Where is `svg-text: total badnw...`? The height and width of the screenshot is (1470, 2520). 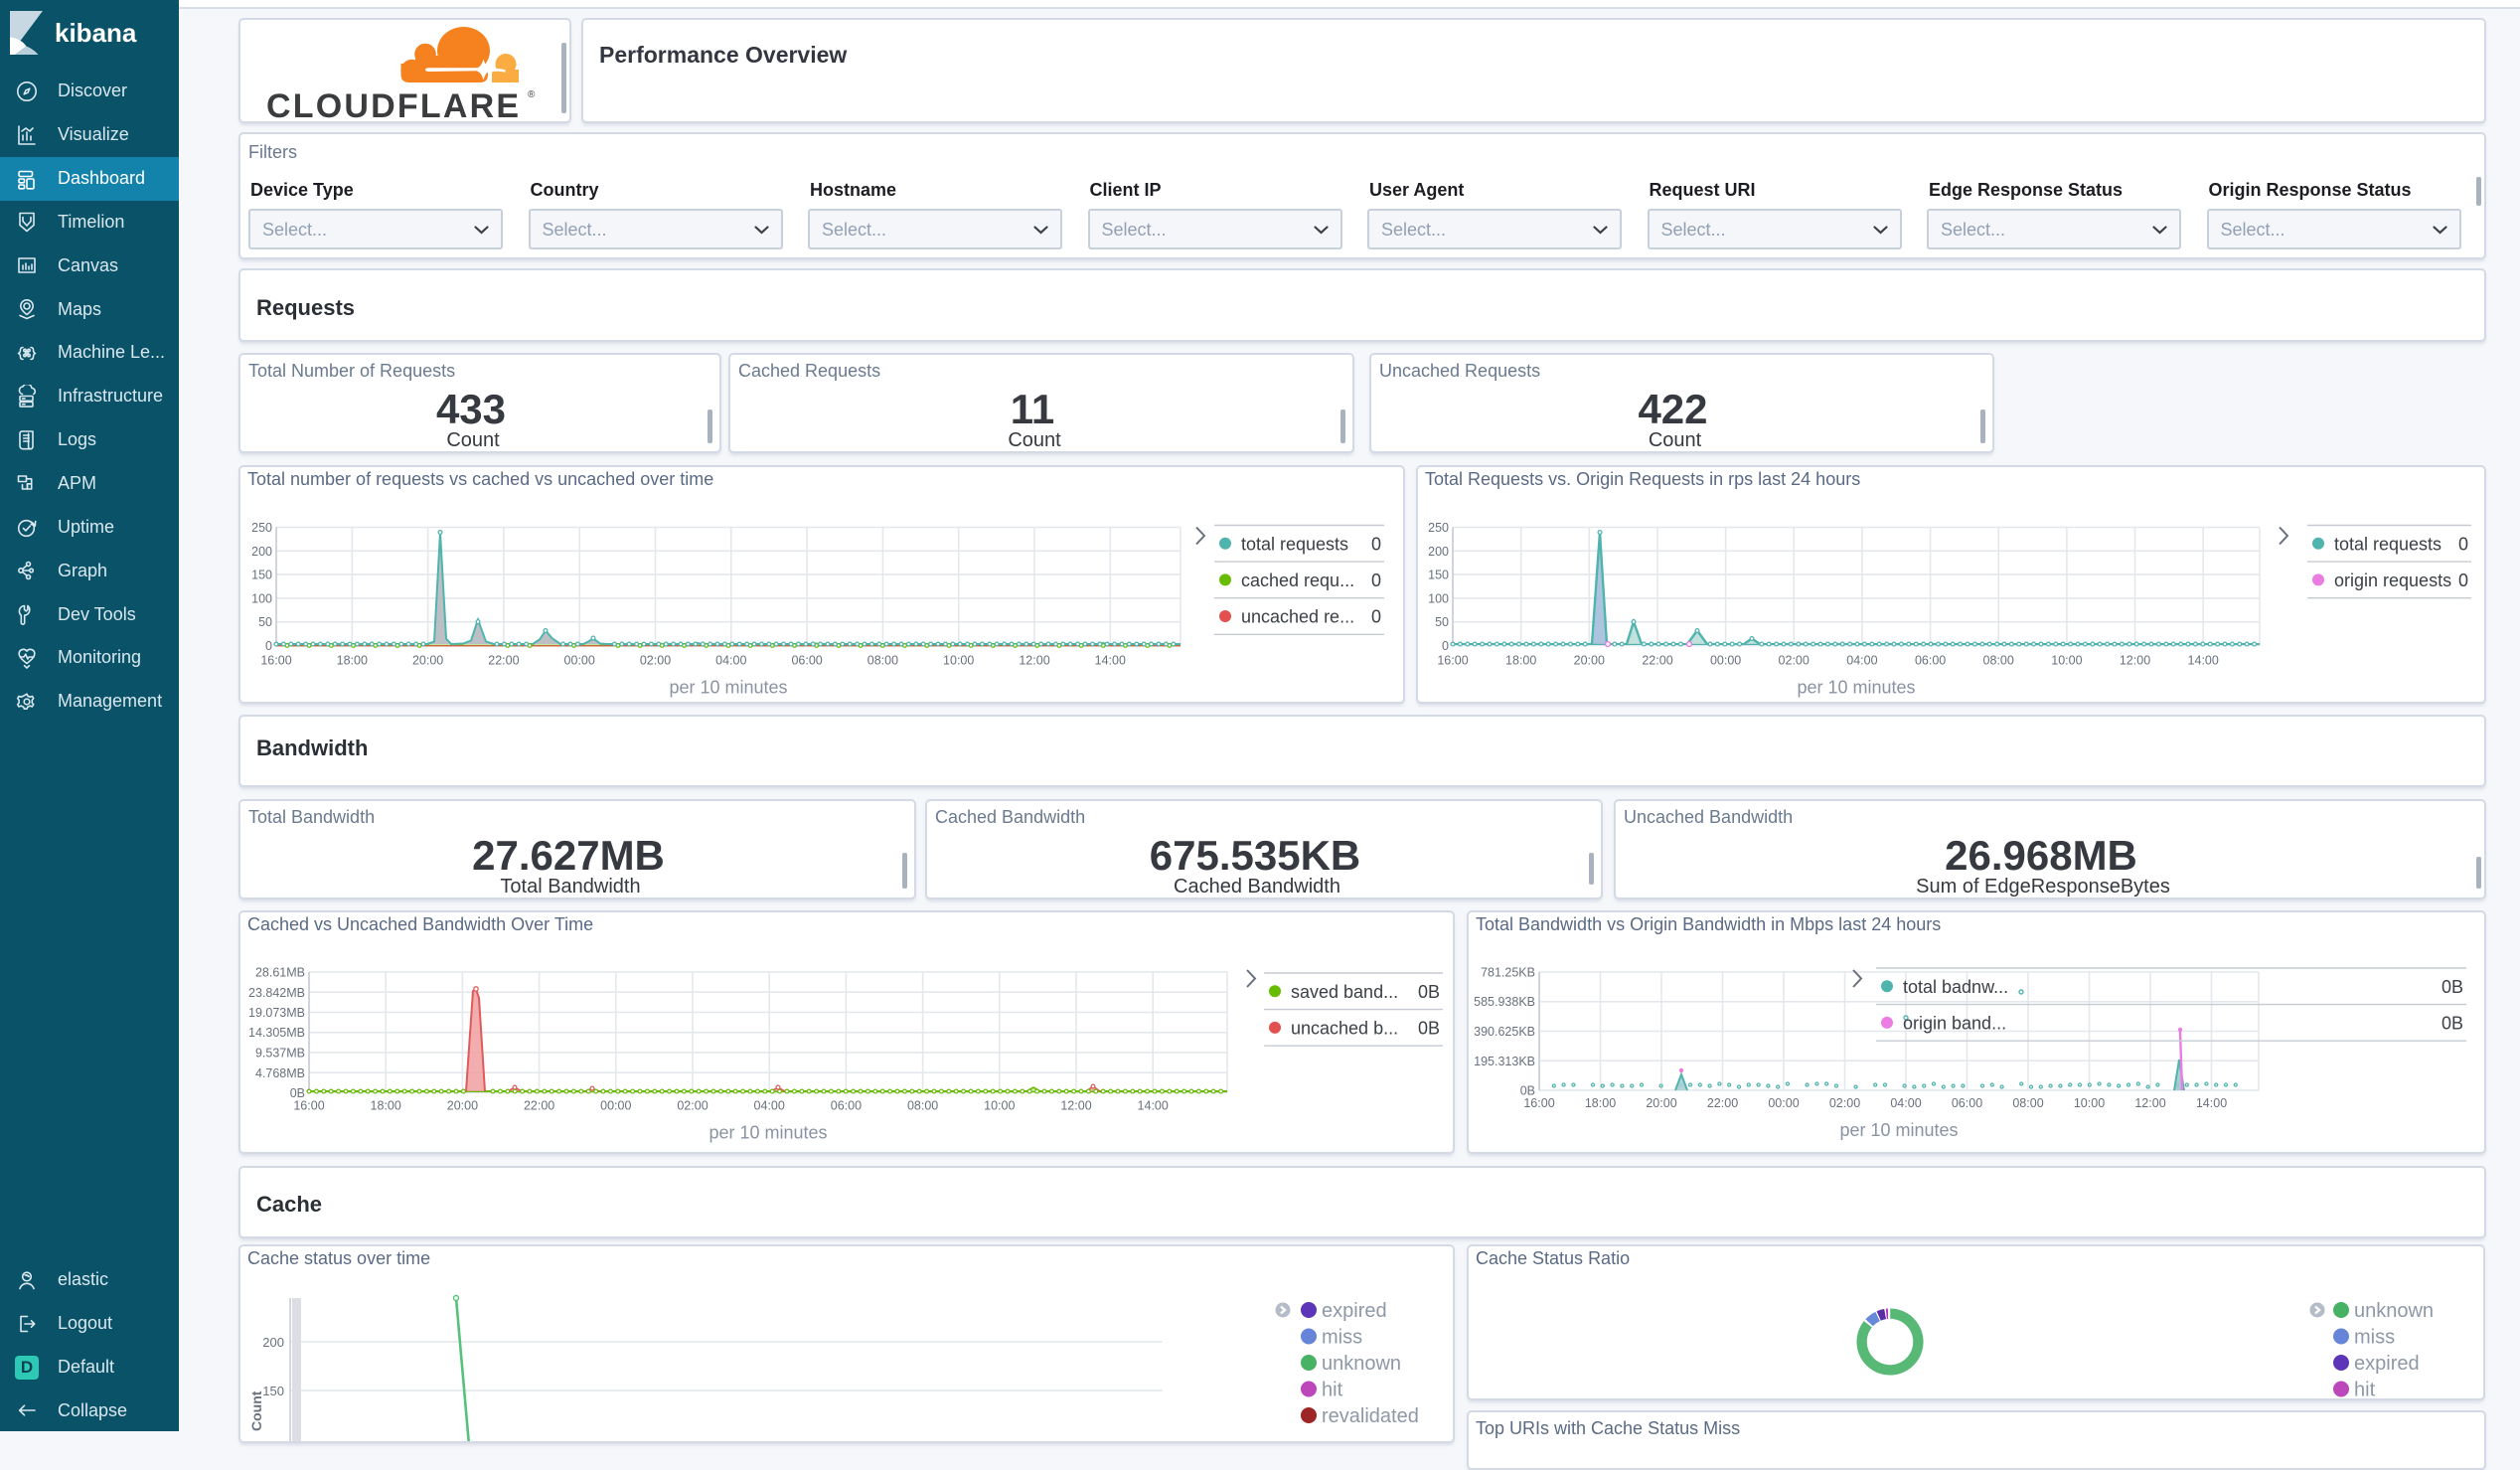
svg-text: total badnw... is located at coordinates (1955, 987).